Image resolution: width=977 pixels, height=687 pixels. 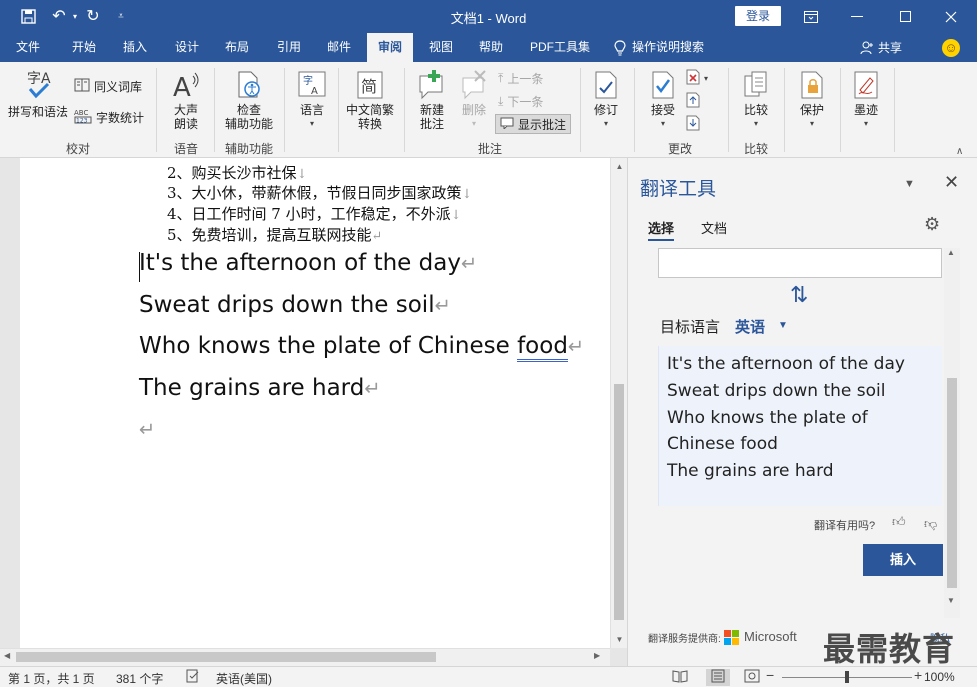 I want to click on language-button: 字A 语言 ▾, so click(x=312, y=100).